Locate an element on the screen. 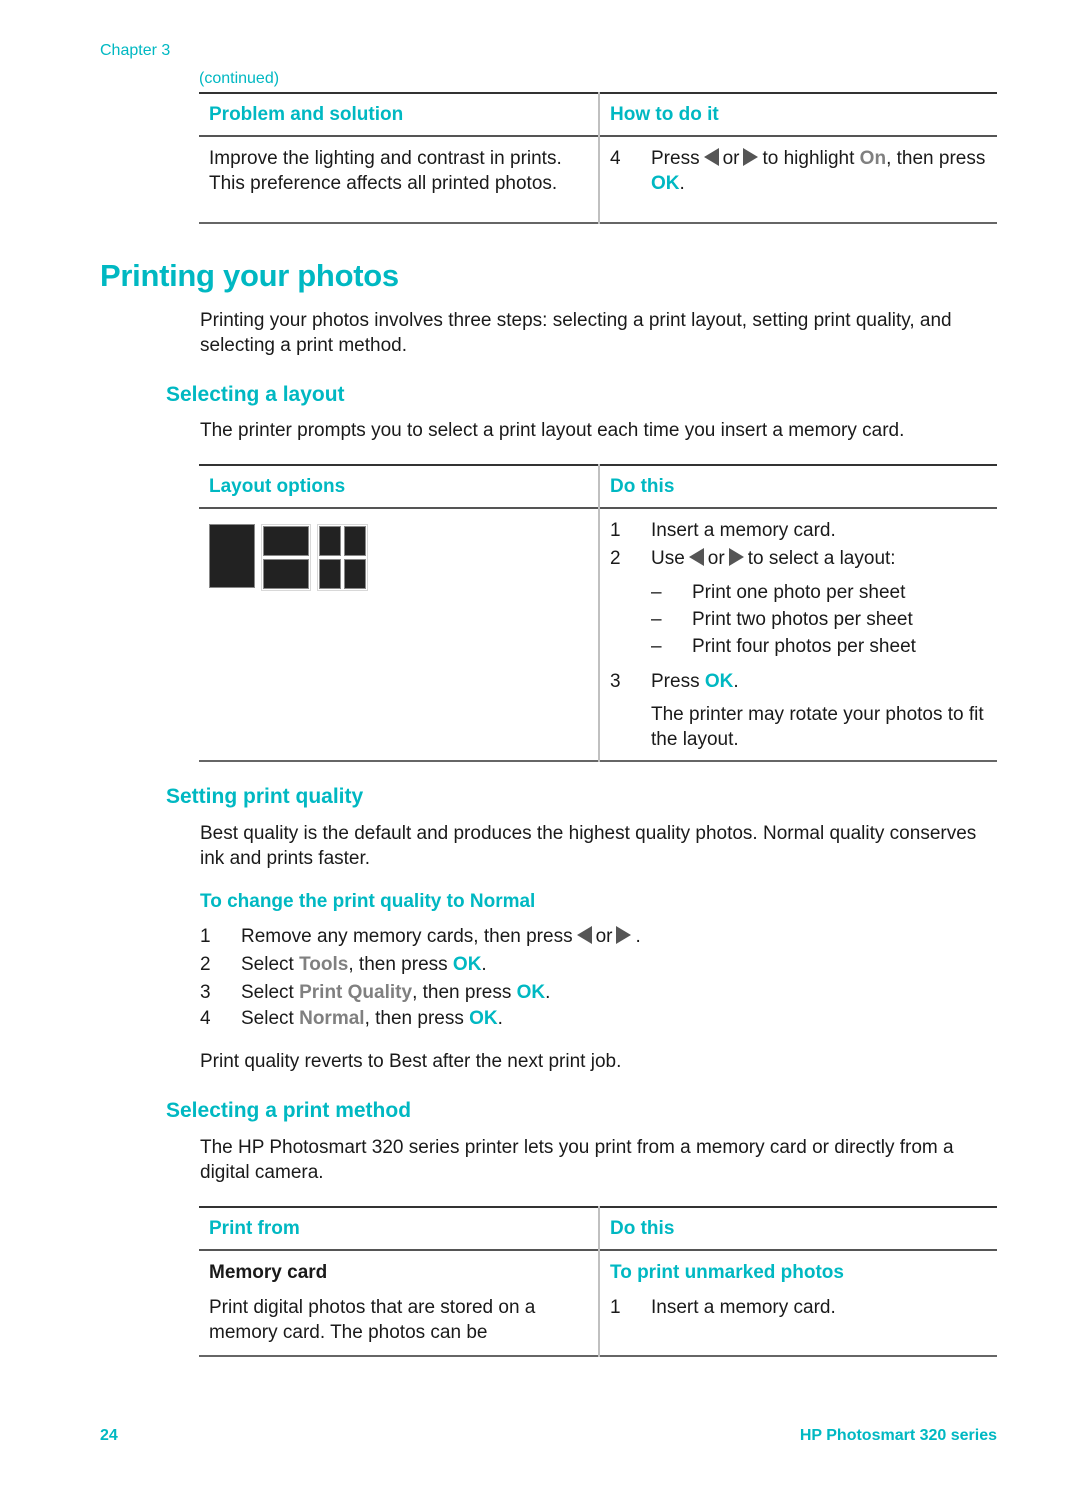 The width and height of the screenshot is (1080, 1495). table-header-row: Problem and solution How to do it is located at coordinates (598, 114).